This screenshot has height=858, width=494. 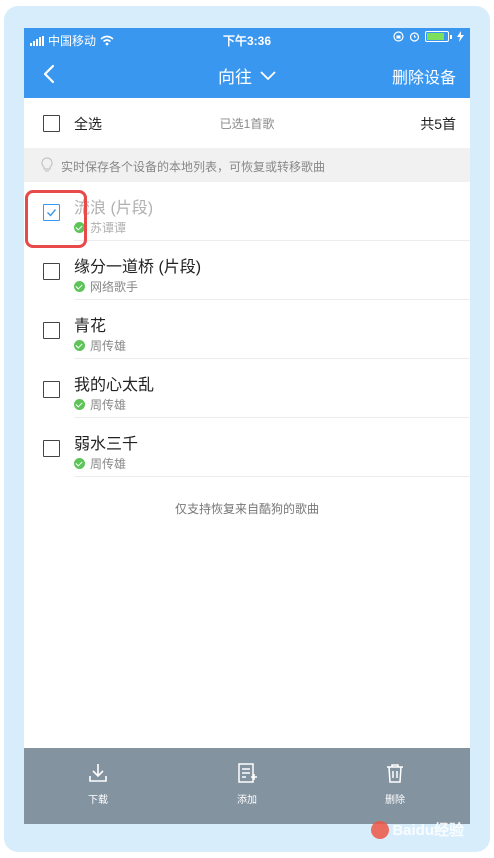 I want to click on baidu-watermark: Baidu经验, so click(x=417, y=829).